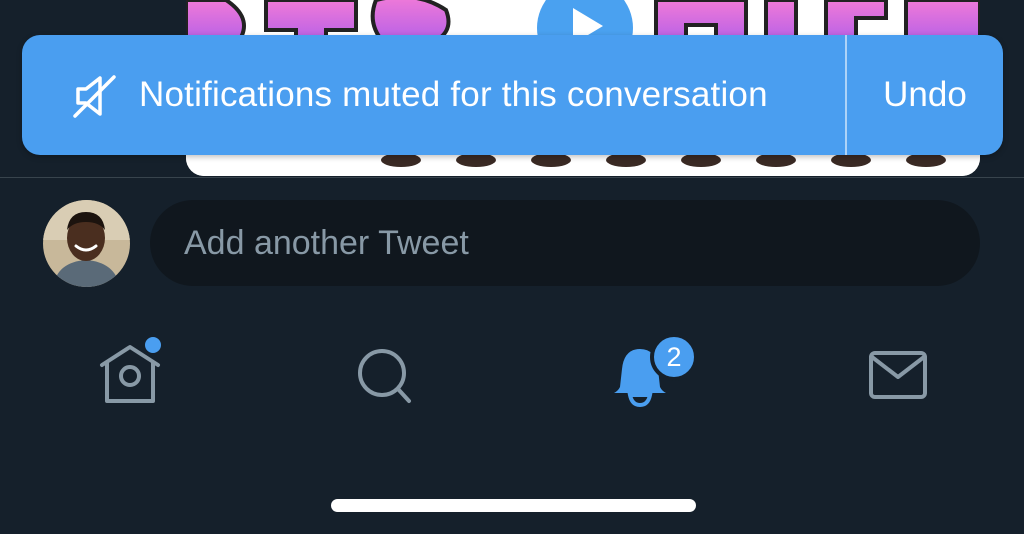  What do you see at coordinates (153, 345) in the screenshot?
I see `new-tweets-dot` at bounding box center [153, 345].